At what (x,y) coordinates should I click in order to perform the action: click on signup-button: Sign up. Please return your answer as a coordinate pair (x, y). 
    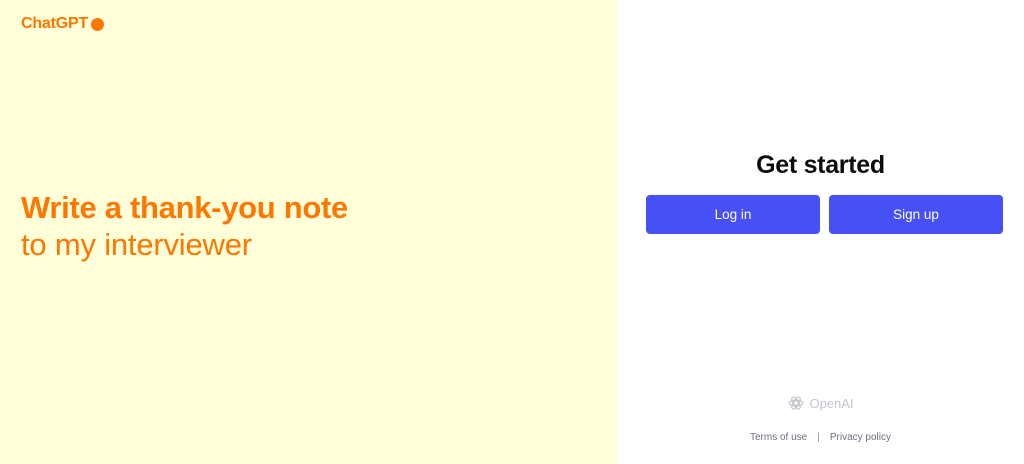
    Looking at the image, I should click on (916, 214).